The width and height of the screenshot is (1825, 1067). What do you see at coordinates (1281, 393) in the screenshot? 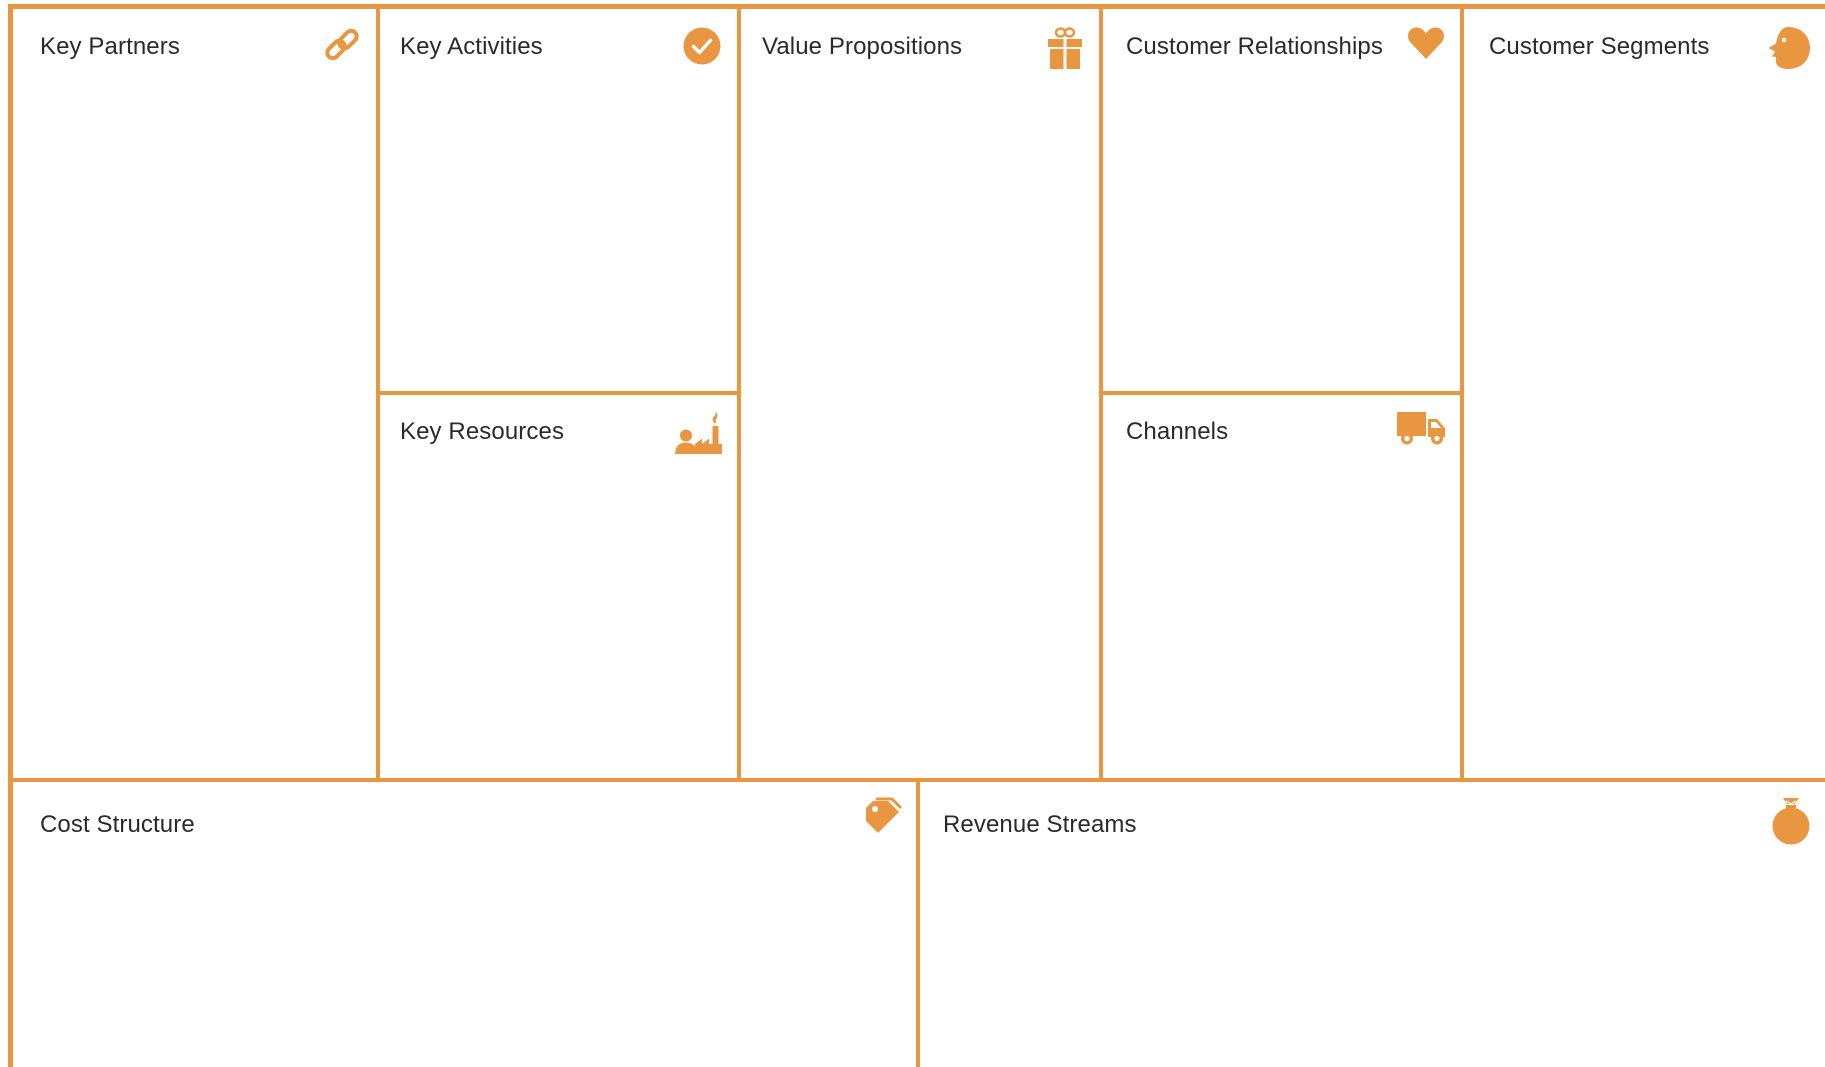
I see `divider-relationships-channels` at bounding box center [1281, 393].